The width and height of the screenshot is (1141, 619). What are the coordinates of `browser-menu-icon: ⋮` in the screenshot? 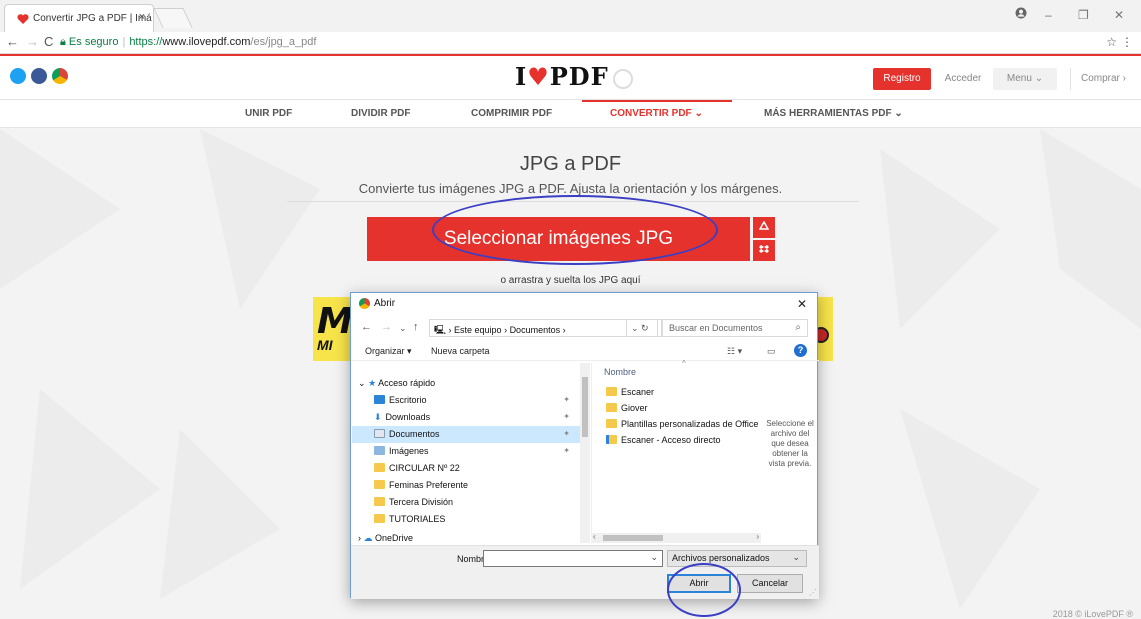 It's located at (1127, 42).